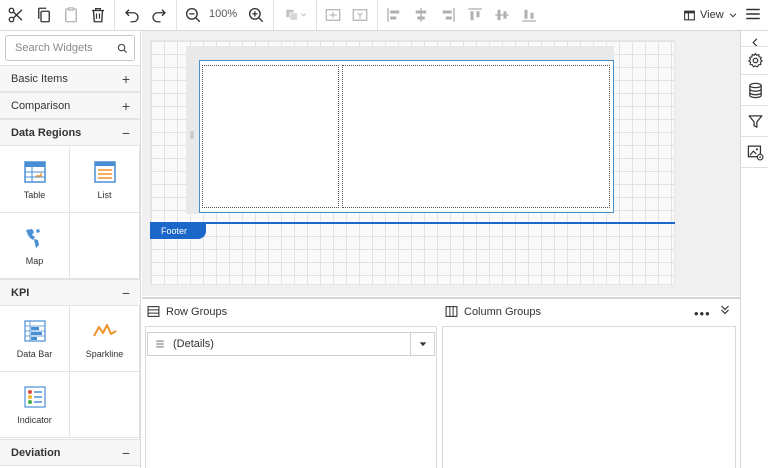  I want to click on undo-icon, so click(132, 16).